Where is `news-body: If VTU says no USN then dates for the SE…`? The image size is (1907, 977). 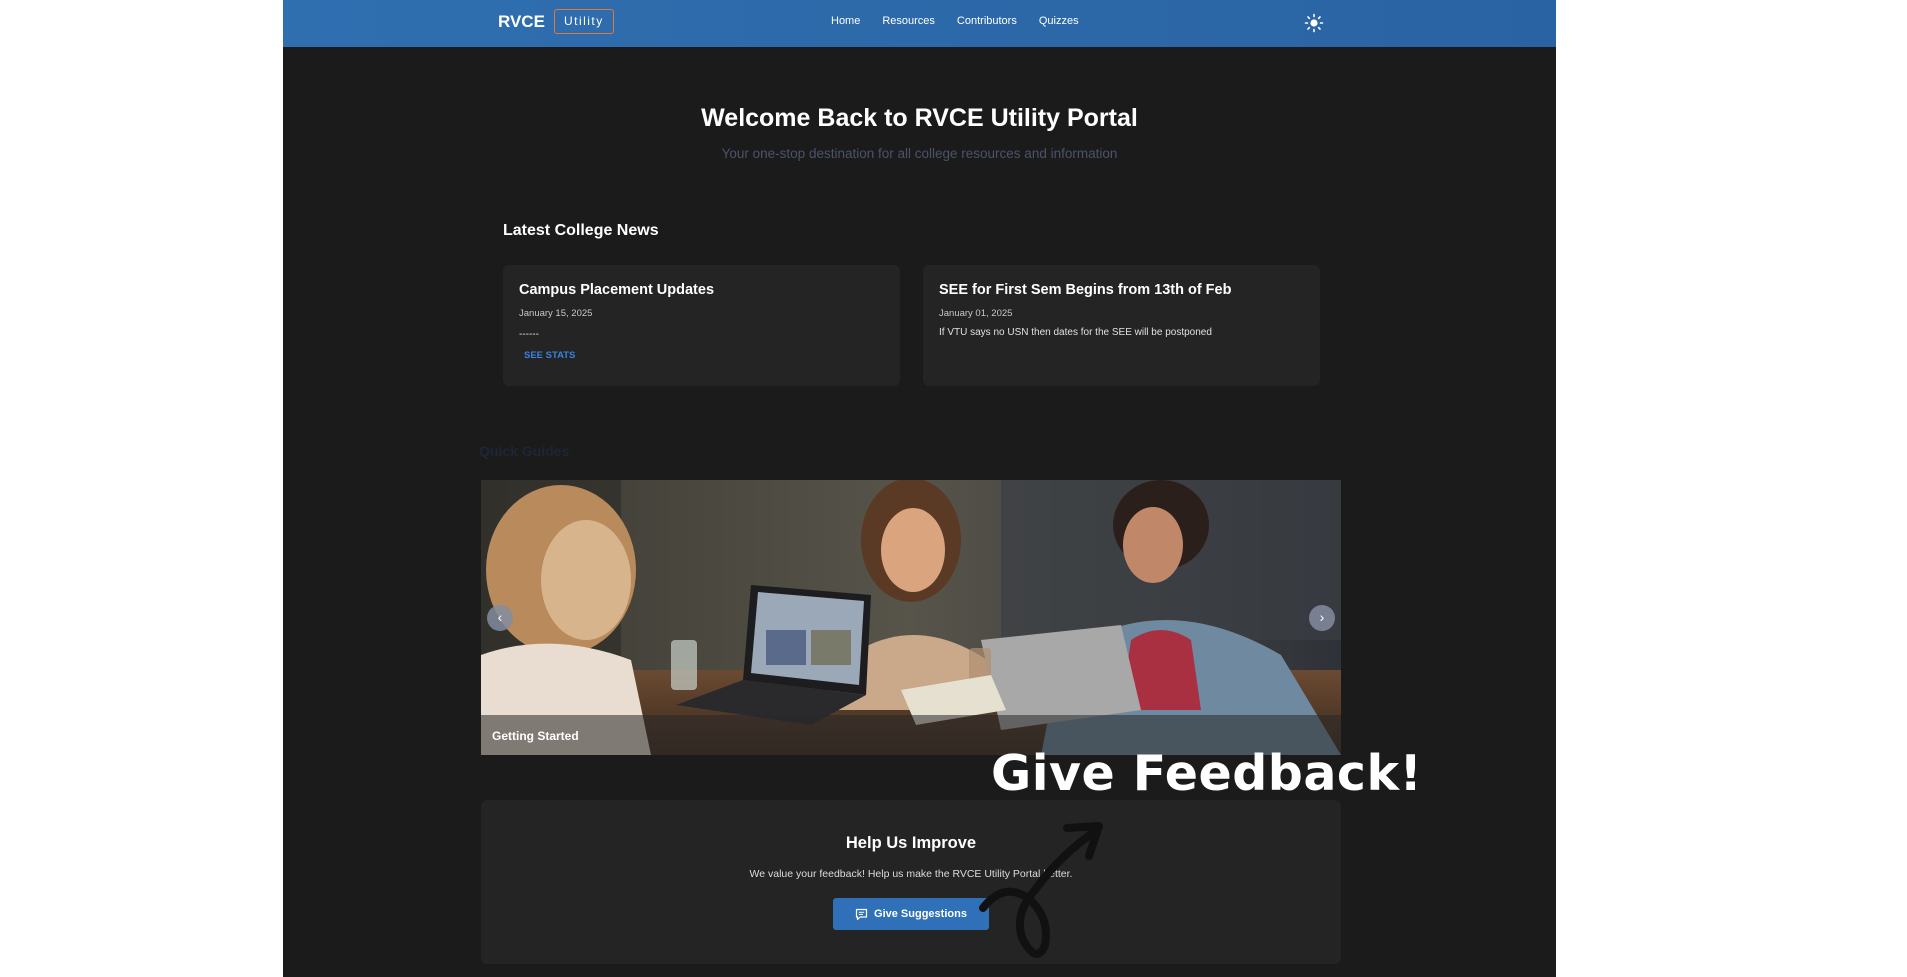
news-body: If VTU says no USN then dates for the SE… is located at coordinates (1075, 332).